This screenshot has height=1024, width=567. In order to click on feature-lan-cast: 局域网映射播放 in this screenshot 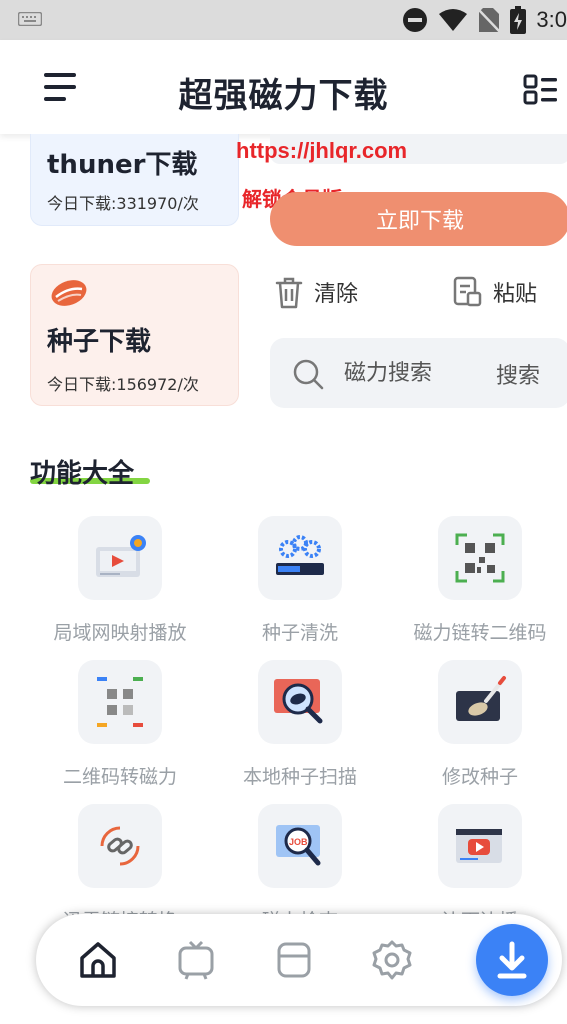, I will do `click(120, 580)`.